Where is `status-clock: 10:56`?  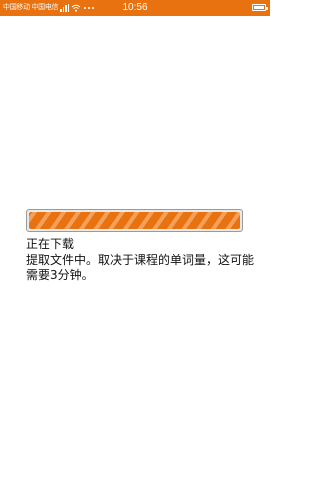 status-clock: 10:56 is located at coordinates (135, 7).